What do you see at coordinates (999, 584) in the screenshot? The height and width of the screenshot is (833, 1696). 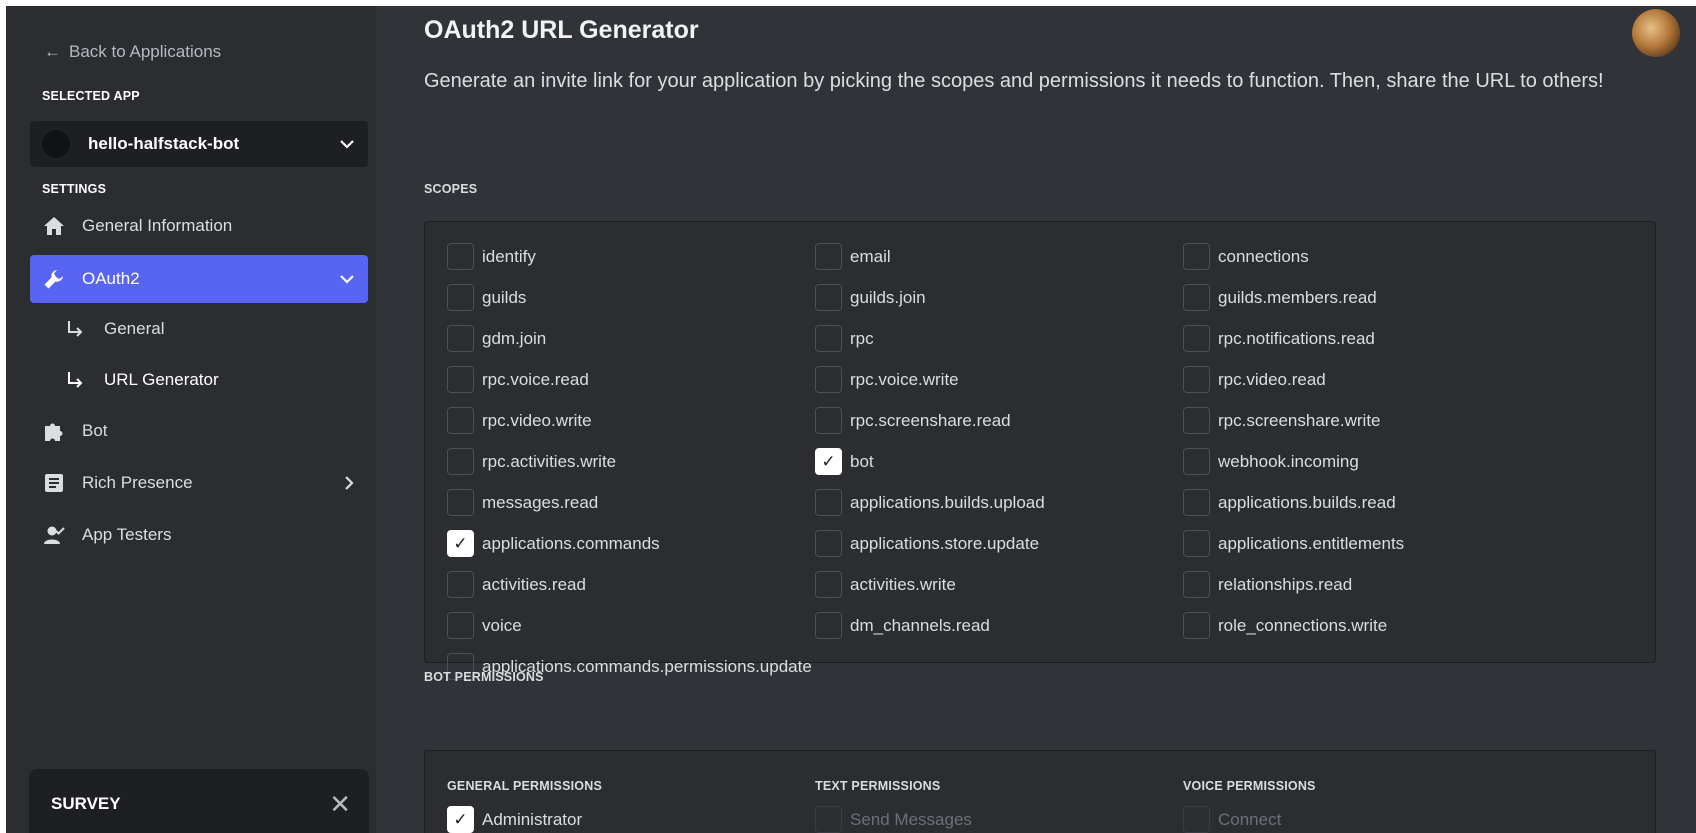 I see `scope-option: activities.write` at bounding box center [999, 584].